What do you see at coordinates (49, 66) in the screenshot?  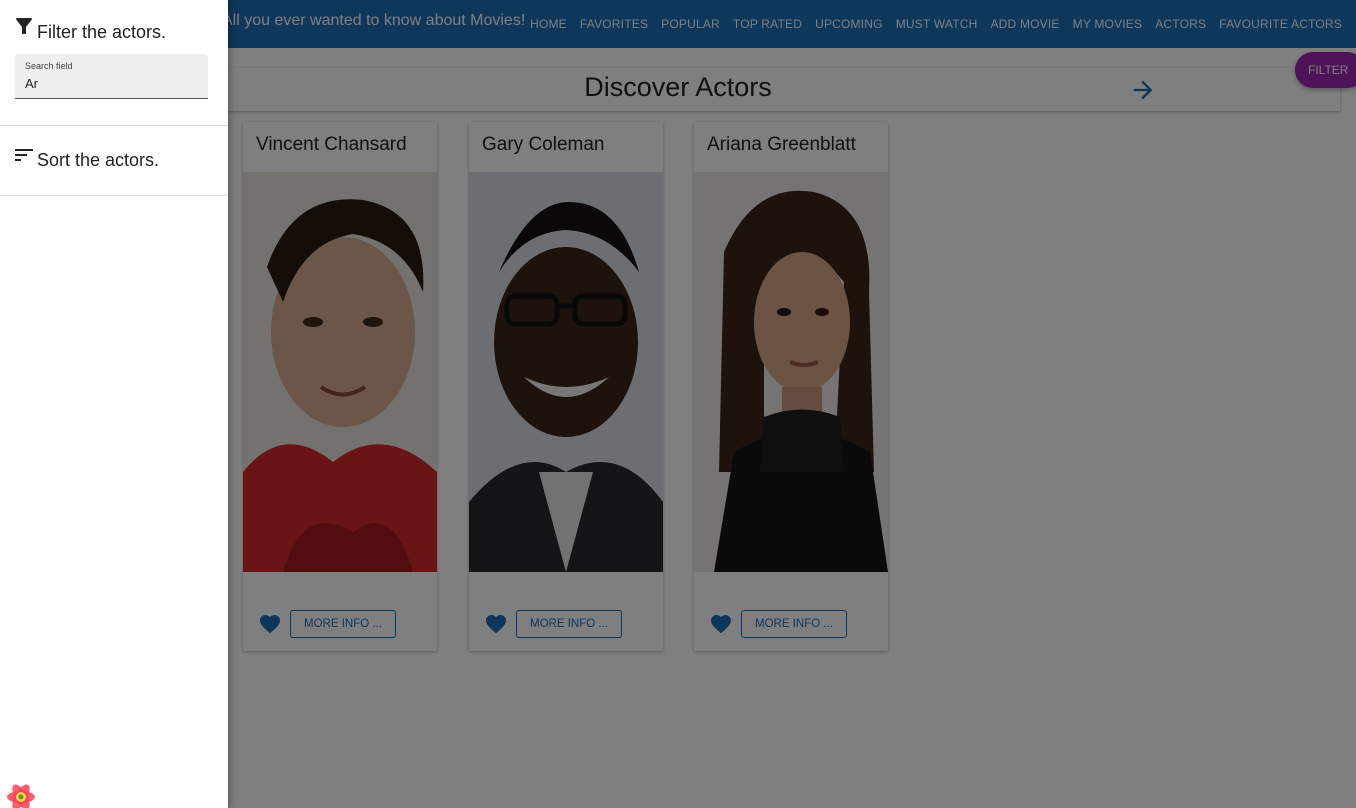 I see `search-field-label: Search field` at bounding box center [49, 66].